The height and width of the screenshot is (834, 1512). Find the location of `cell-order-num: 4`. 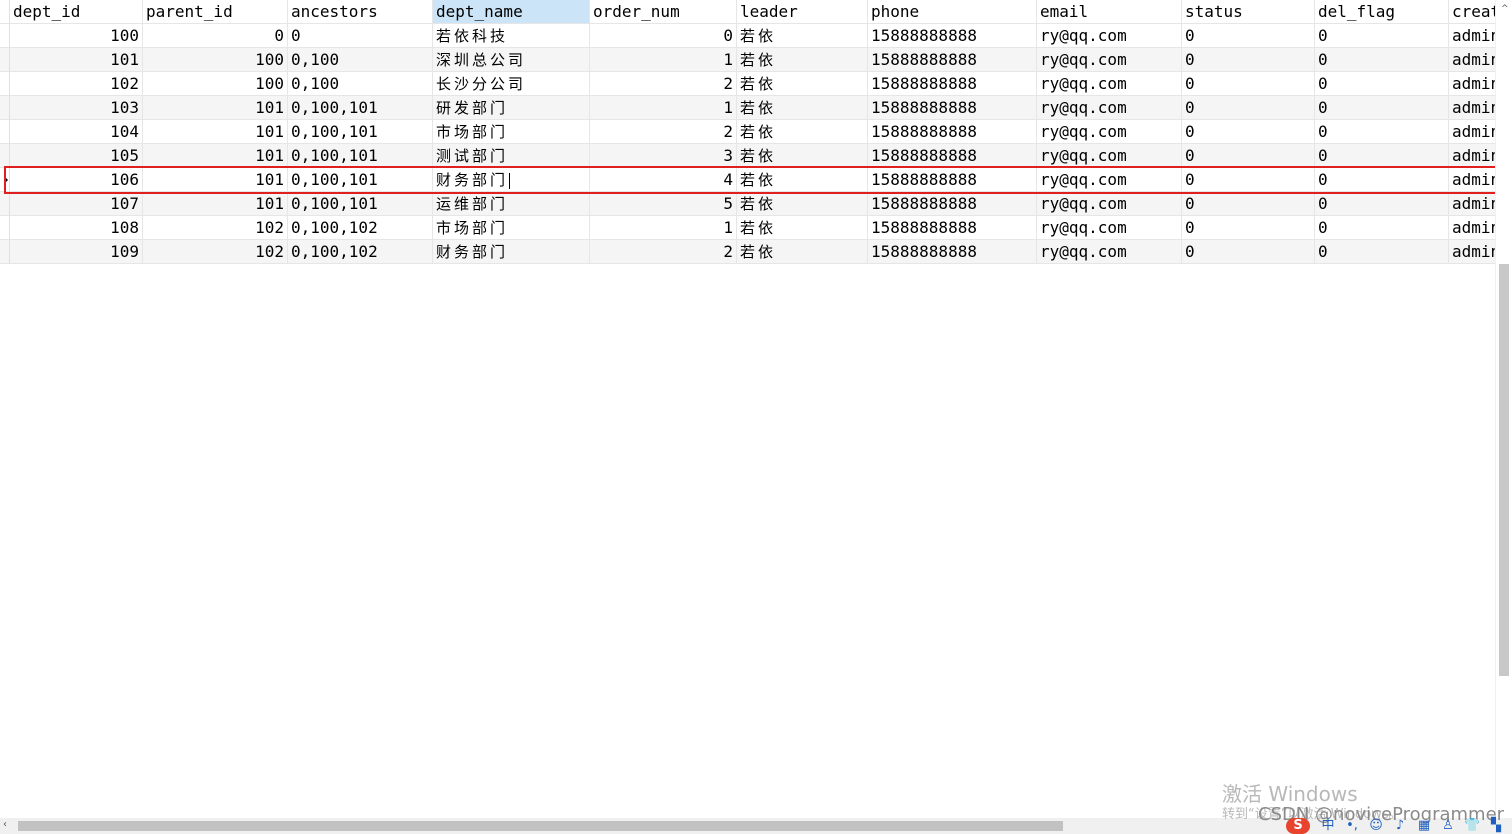

cell-order-num: 4 is located at coordinates (663, 180).